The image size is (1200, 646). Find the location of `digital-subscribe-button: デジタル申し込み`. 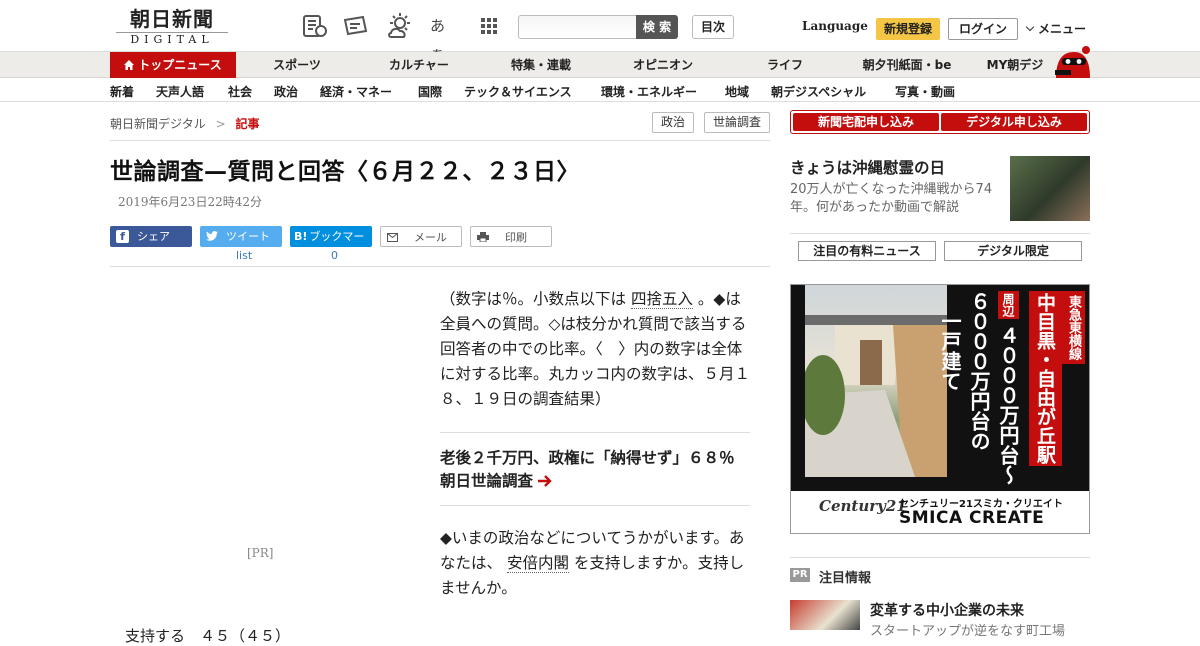

digital-subscribe-button: デジタル申し込み is located at coordinates (1014, 122).